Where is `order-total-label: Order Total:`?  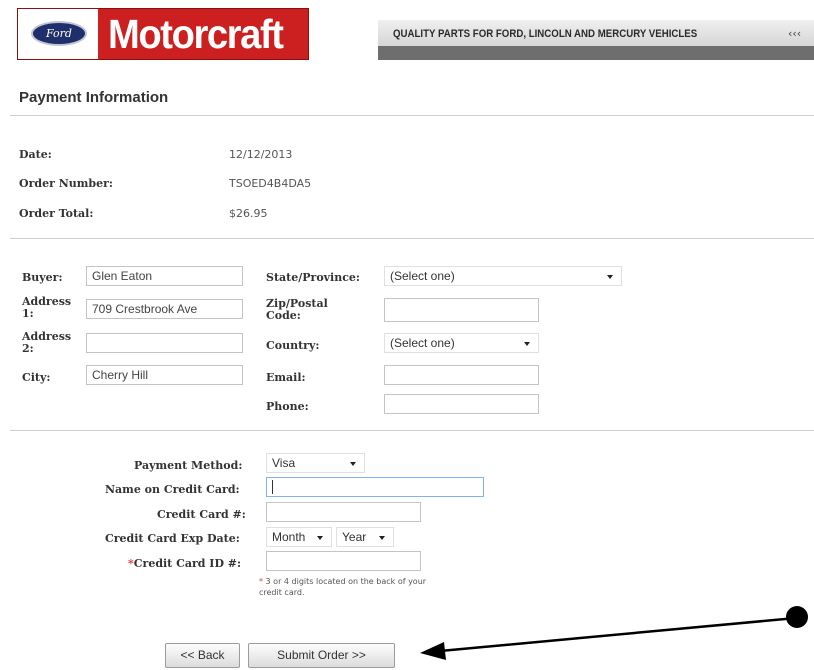
order-total-label: Order Total: is located at coordinates (56, 213).